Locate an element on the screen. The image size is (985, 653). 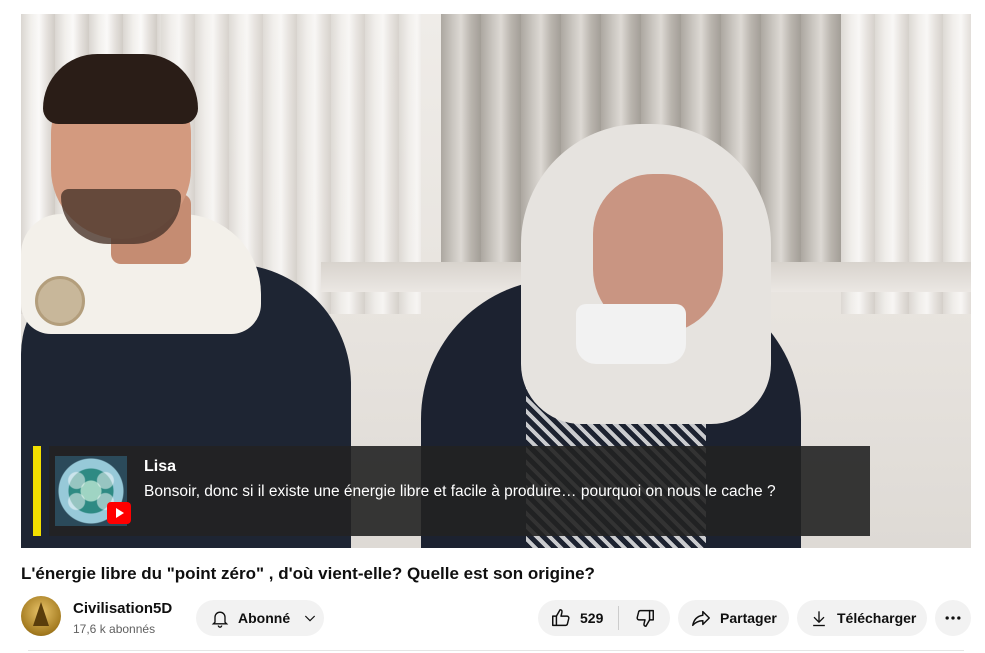
share-button: Partager is located at coordinates (733, 618).